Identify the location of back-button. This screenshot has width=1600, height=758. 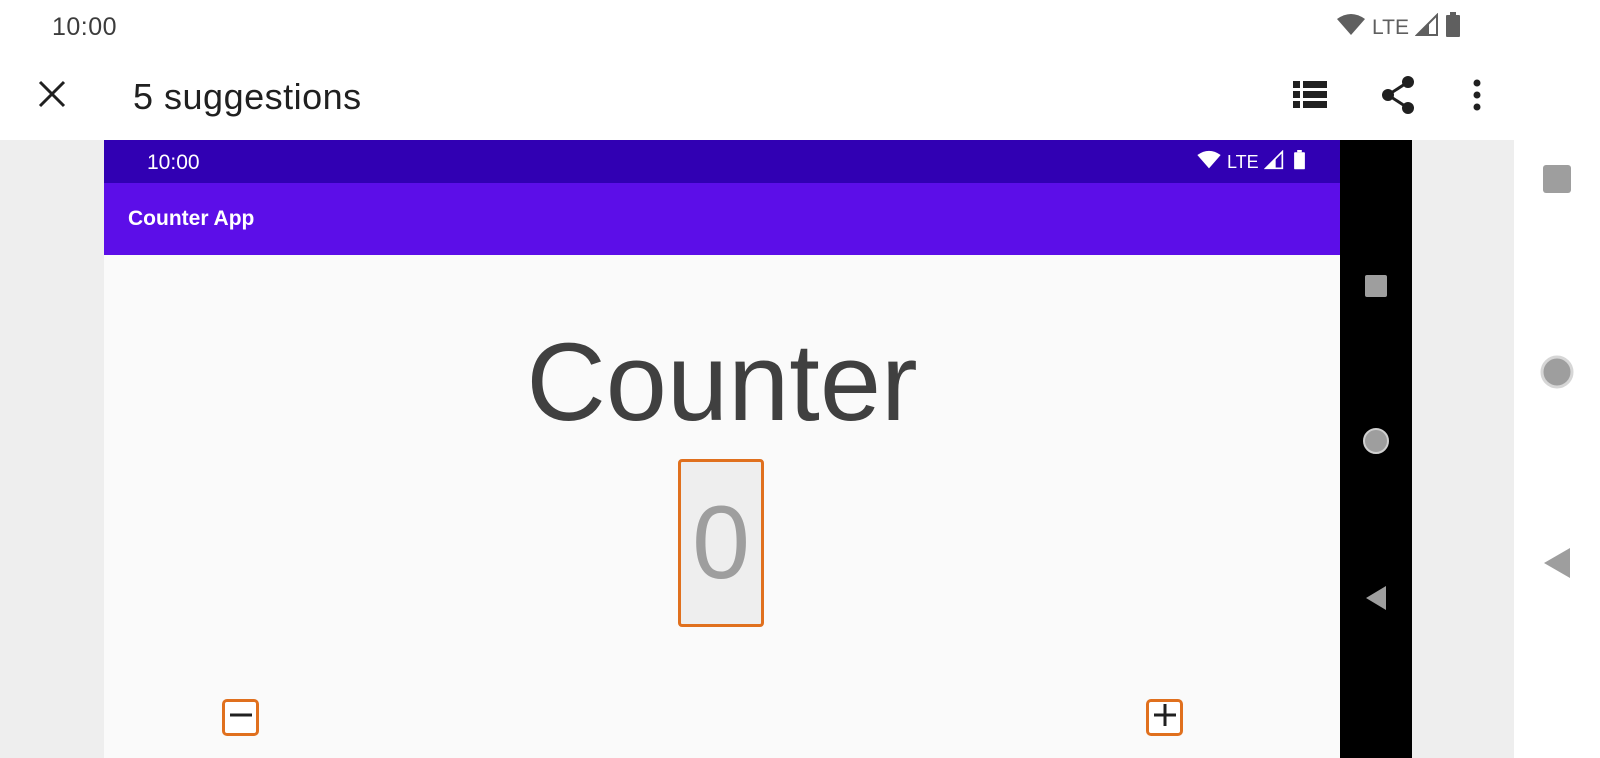
(1557, 565).